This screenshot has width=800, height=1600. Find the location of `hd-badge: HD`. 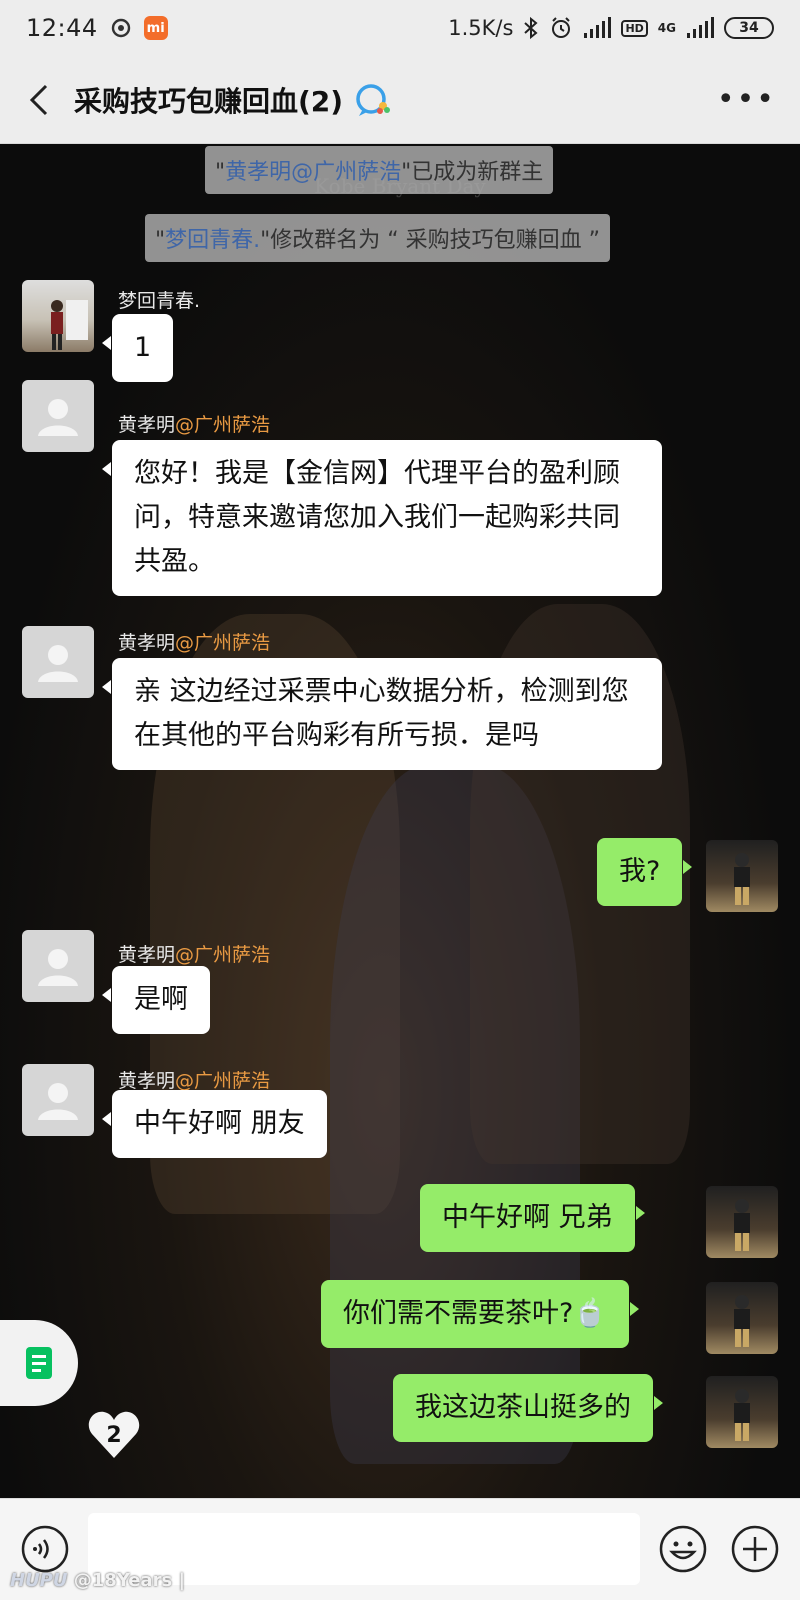

hd-badge: HD is located at coordinates (634, 28).